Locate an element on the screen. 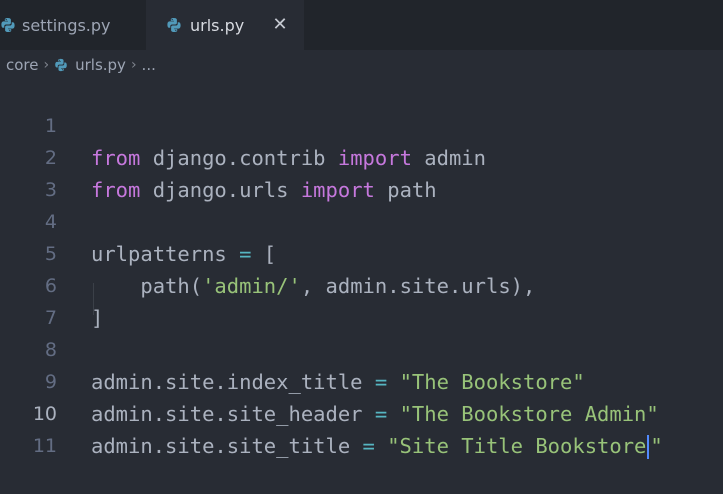 The height and width of the screenshot is (494, 723). tab-settings-py: settings.py is located at coordinates (71, 25).